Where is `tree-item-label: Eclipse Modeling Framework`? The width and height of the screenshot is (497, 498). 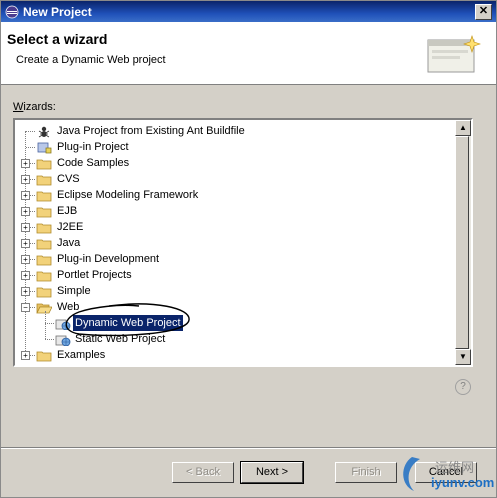
tree-item-label: Eclipse Modeling Framework is located at coordinates (128, 195).